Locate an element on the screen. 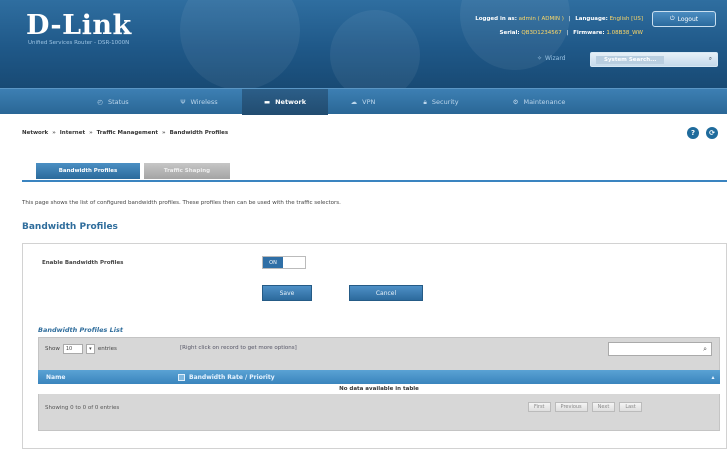  chevron-down-icon: ▾ is located at coordinates (90, 349).